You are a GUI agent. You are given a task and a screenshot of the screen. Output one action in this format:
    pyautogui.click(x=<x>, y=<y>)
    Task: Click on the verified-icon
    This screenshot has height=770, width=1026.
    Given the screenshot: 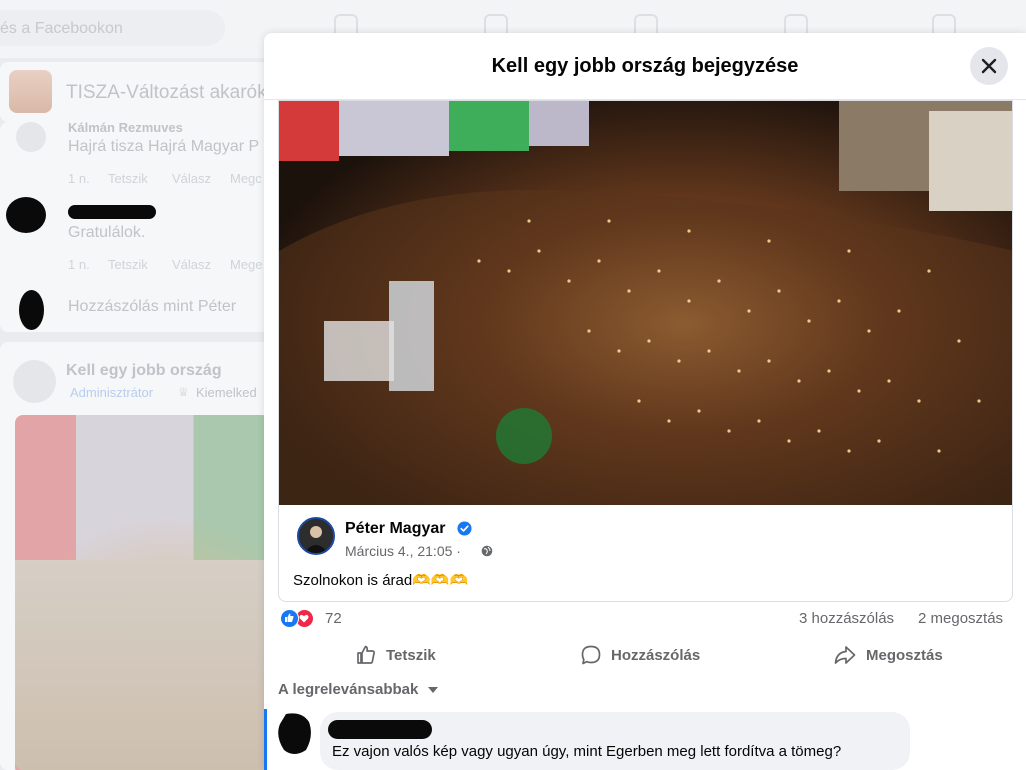 What is the action you would take?
    pyautogui.click(x=464, y=528)
    